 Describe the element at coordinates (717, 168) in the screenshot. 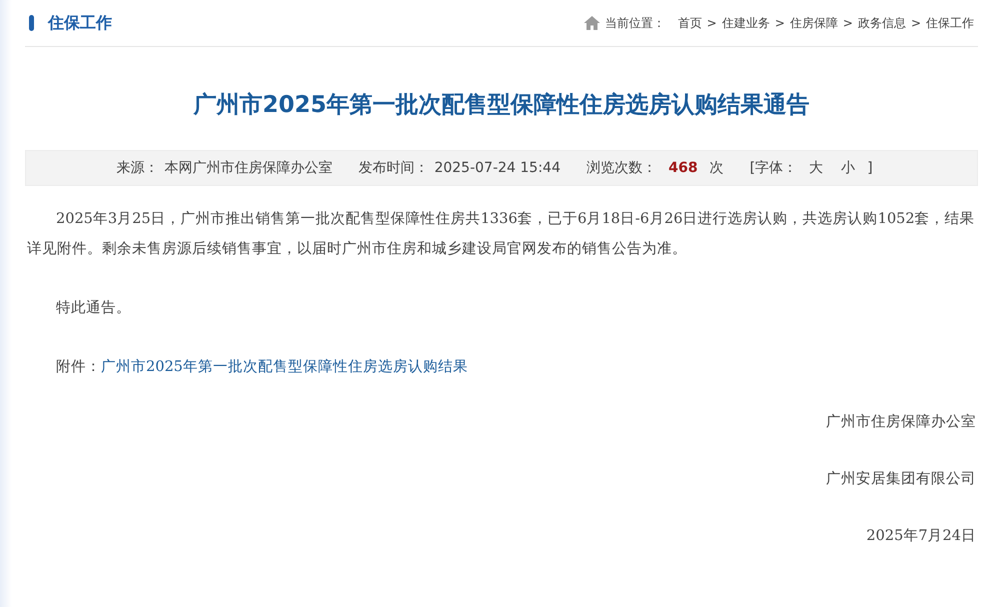

I see `views-unit: 次` at that location.